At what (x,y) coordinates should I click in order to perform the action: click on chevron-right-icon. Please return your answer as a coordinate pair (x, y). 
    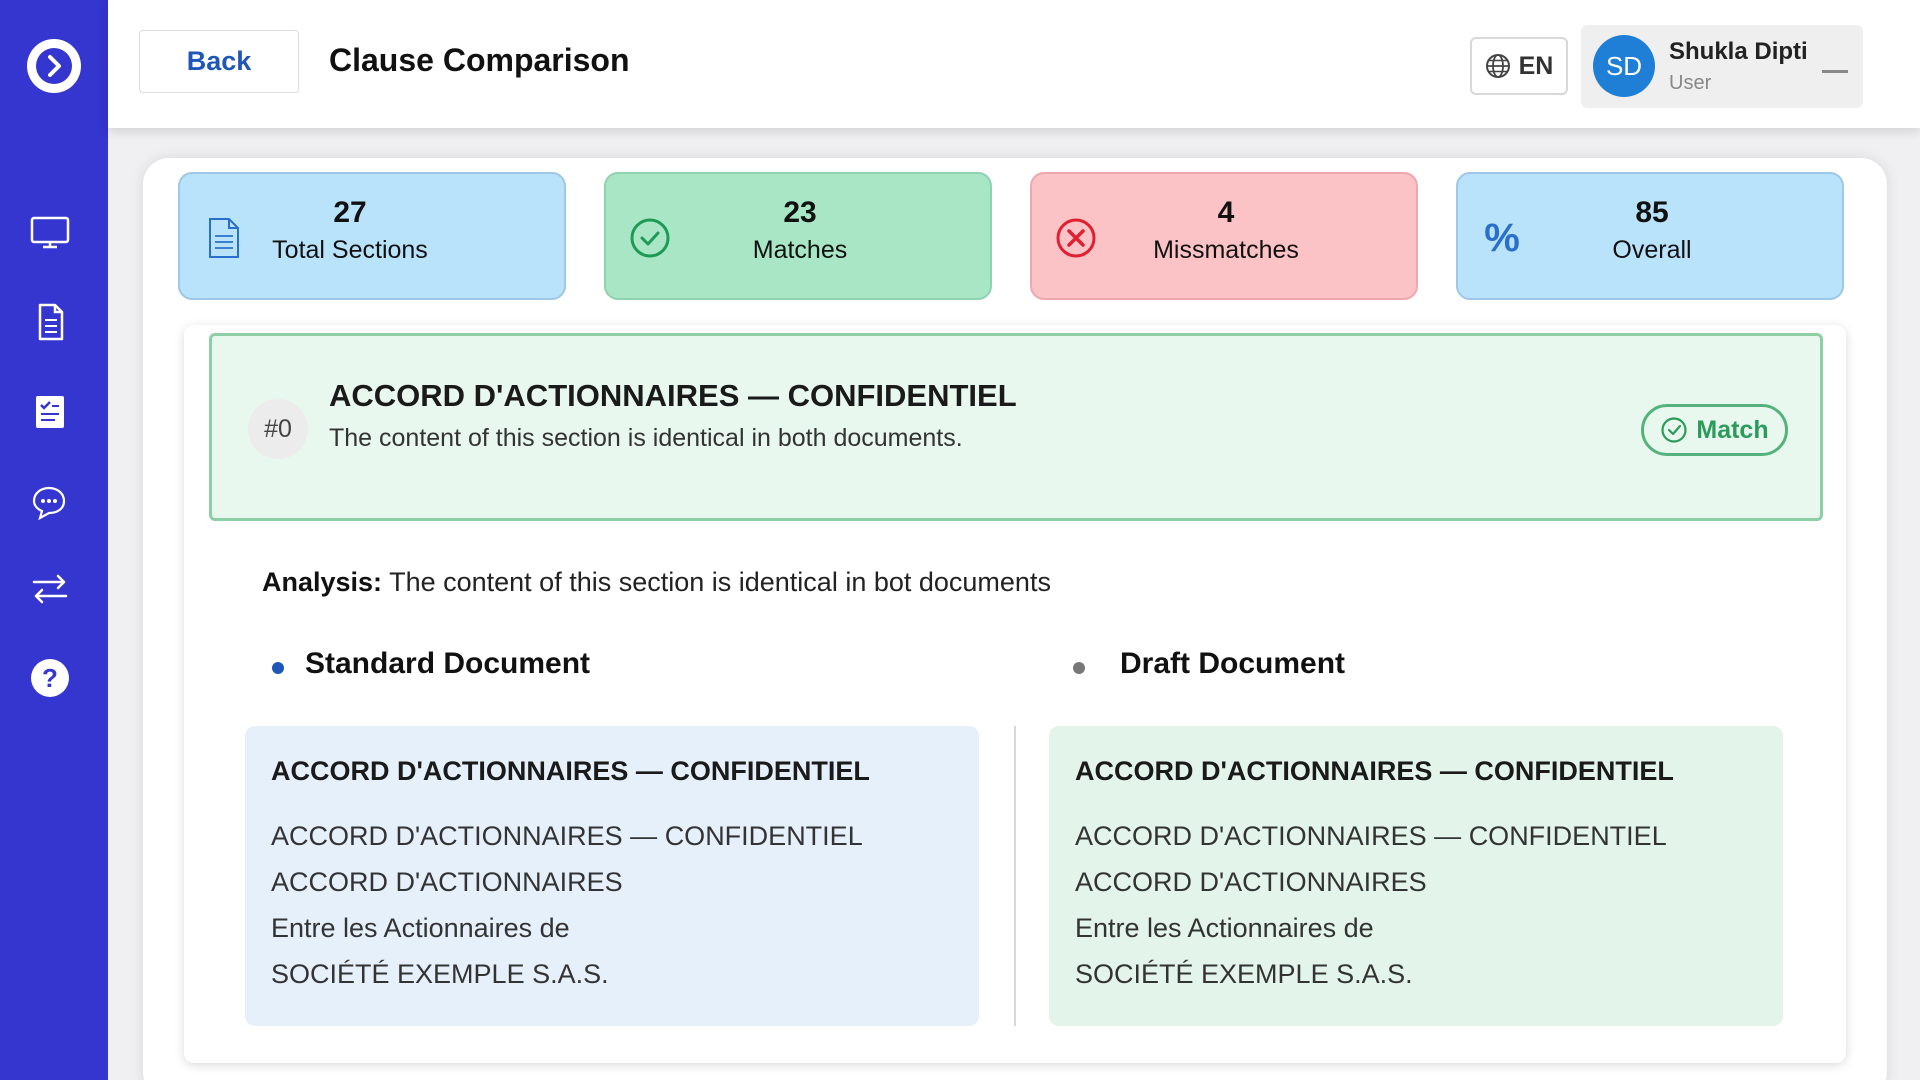
    Looking at the image, I should click on (54, 66).